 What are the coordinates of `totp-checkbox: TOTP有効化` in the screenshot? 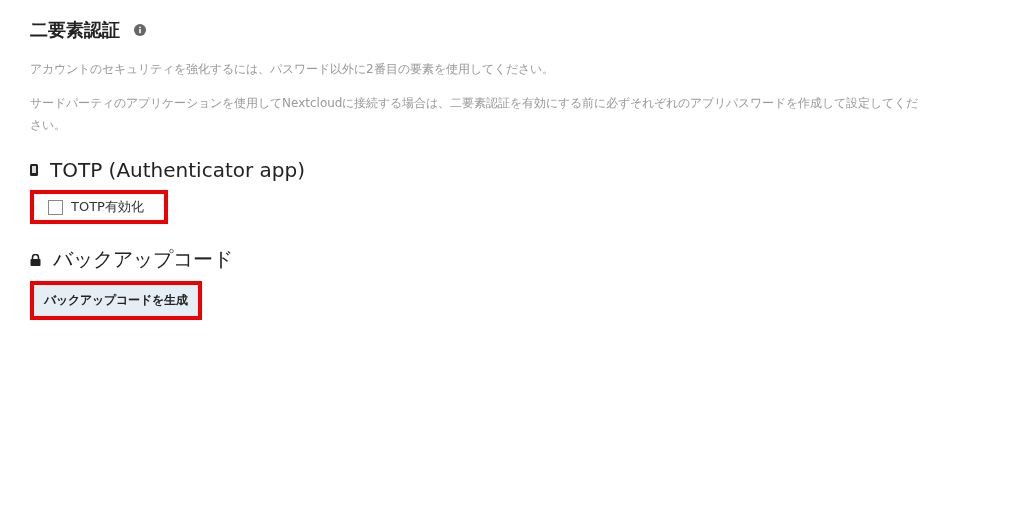 It's located at (96, 207).